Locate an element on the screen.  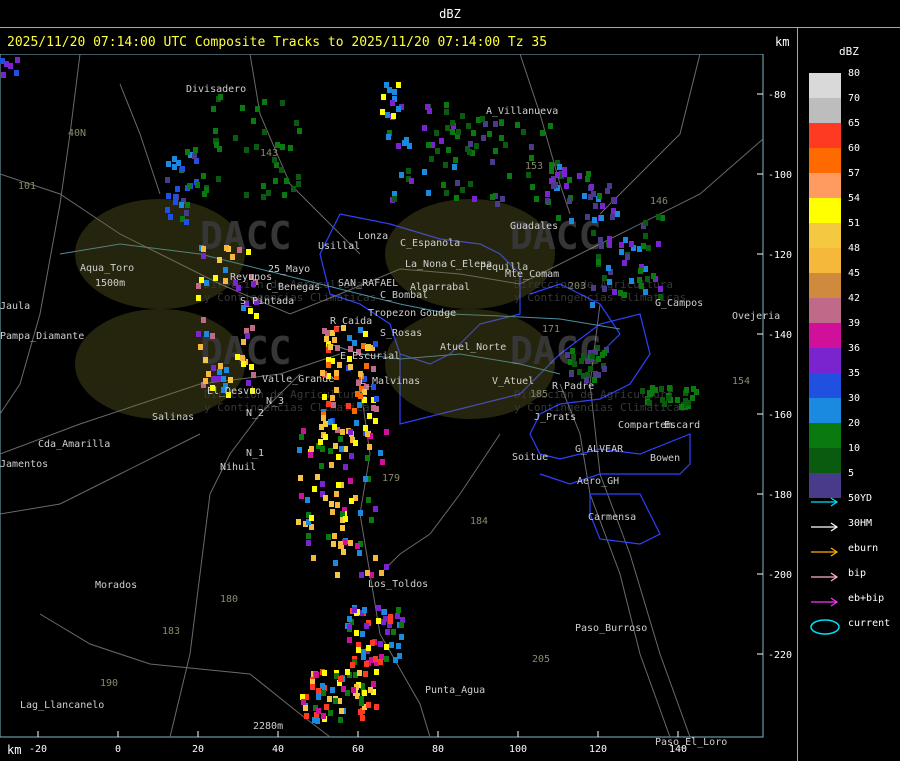
y-tick-label: -80 is located at coordinates (777, 95).